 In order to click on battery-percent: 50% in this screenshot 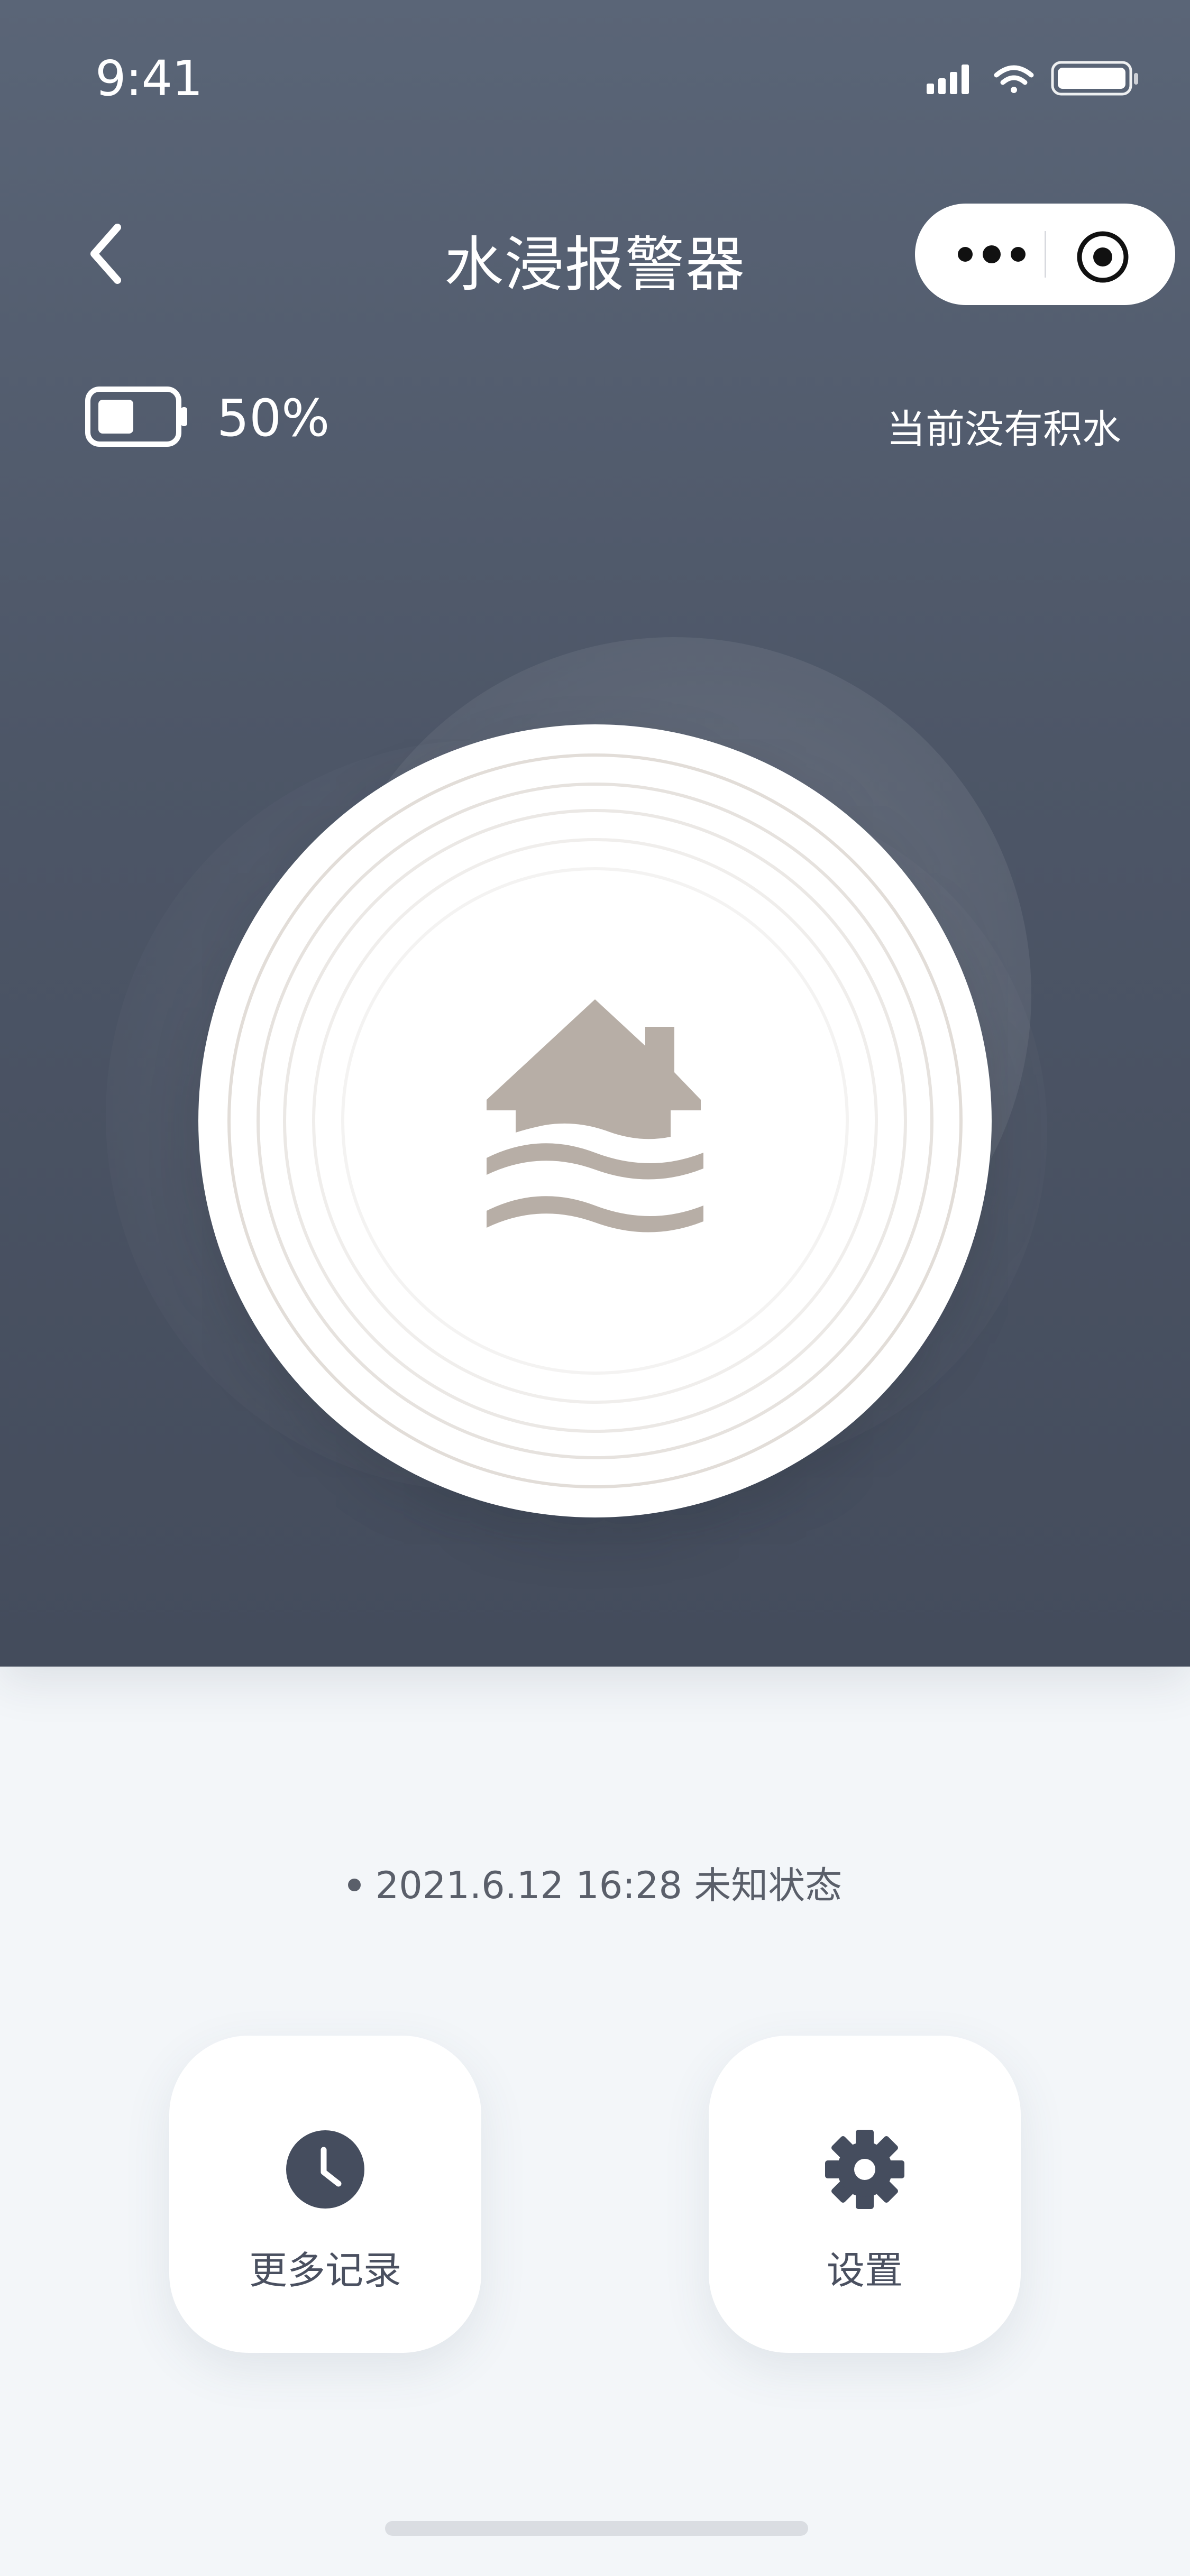, I will do `click(273, 418)`.